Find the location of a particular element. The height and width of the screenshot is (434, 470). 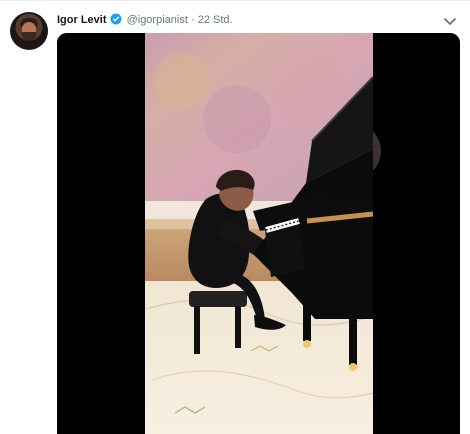

timestamp-link: 22 Std. is located at coordinates (215, 20).